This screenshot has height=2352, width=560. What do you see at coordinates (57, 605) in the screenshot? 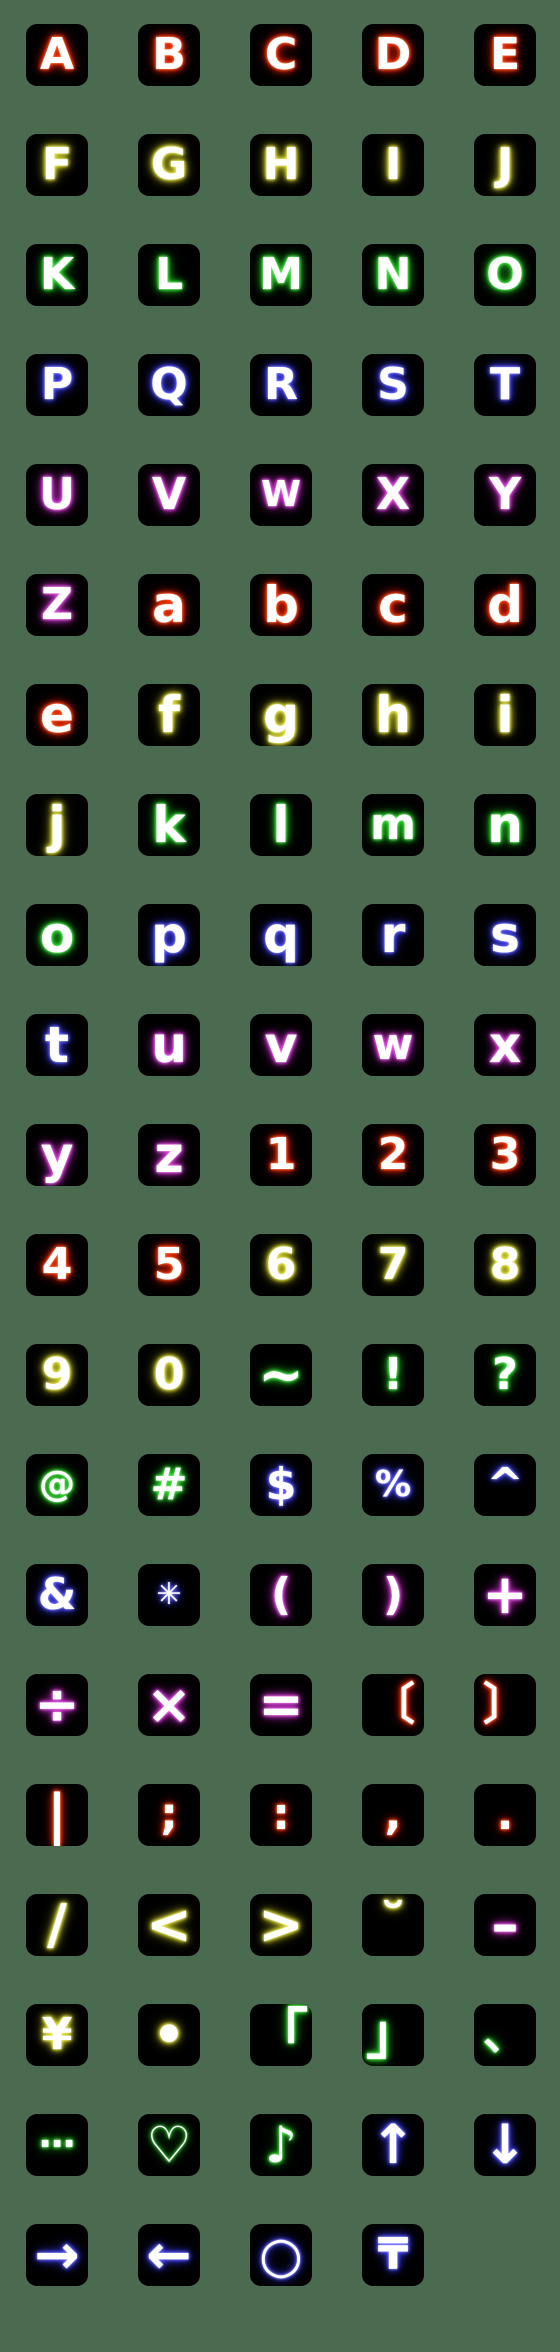
I see `glyph-tile-letter-z-upper: Z` at bounding box center [57, 605].